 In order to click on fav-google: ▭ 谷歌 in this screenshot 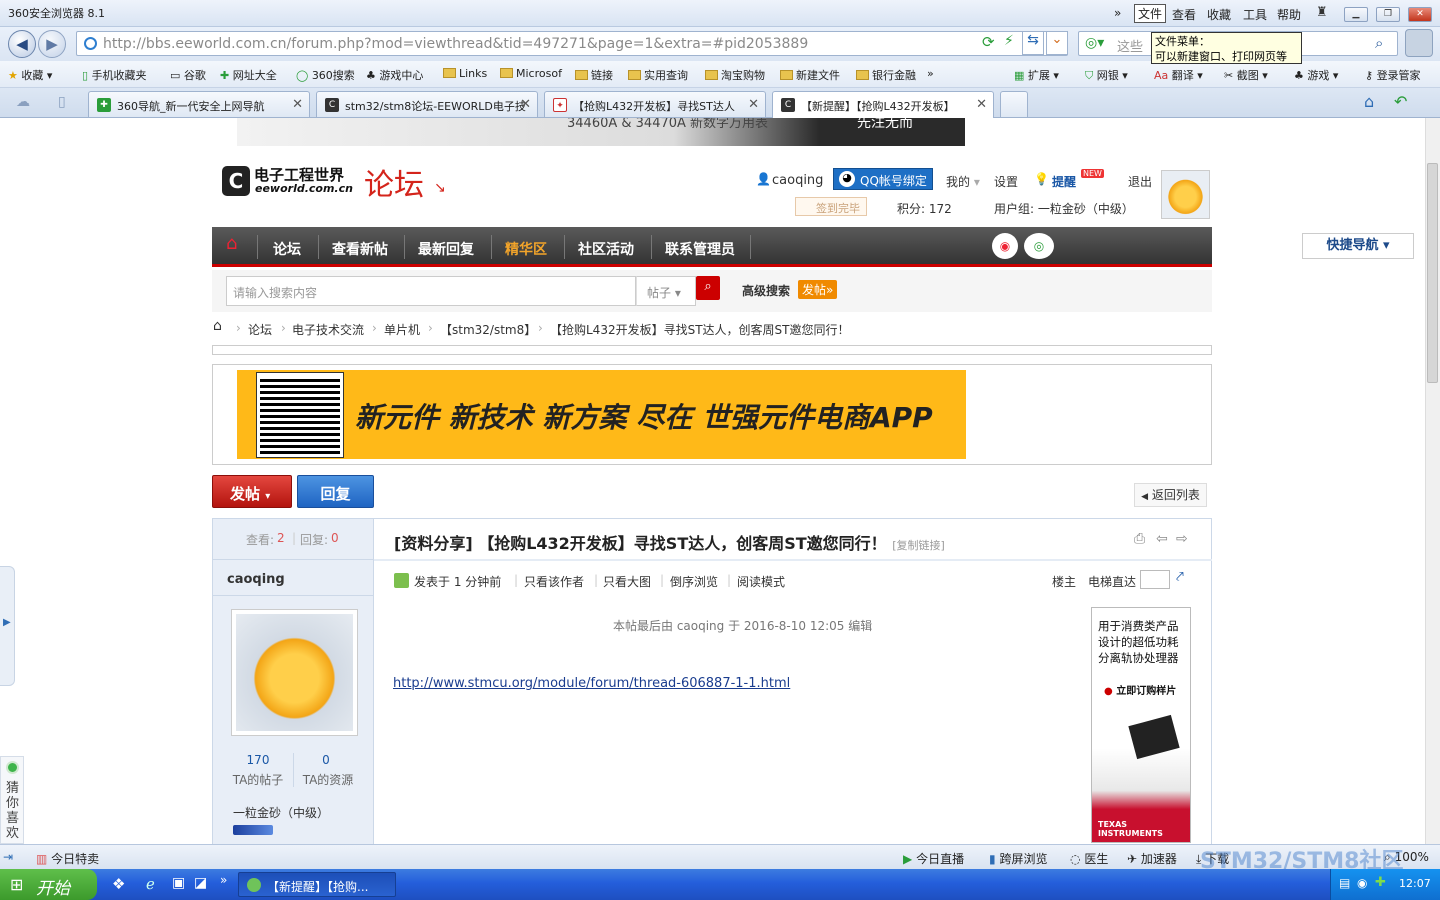, I will do `click(188, 75)`.